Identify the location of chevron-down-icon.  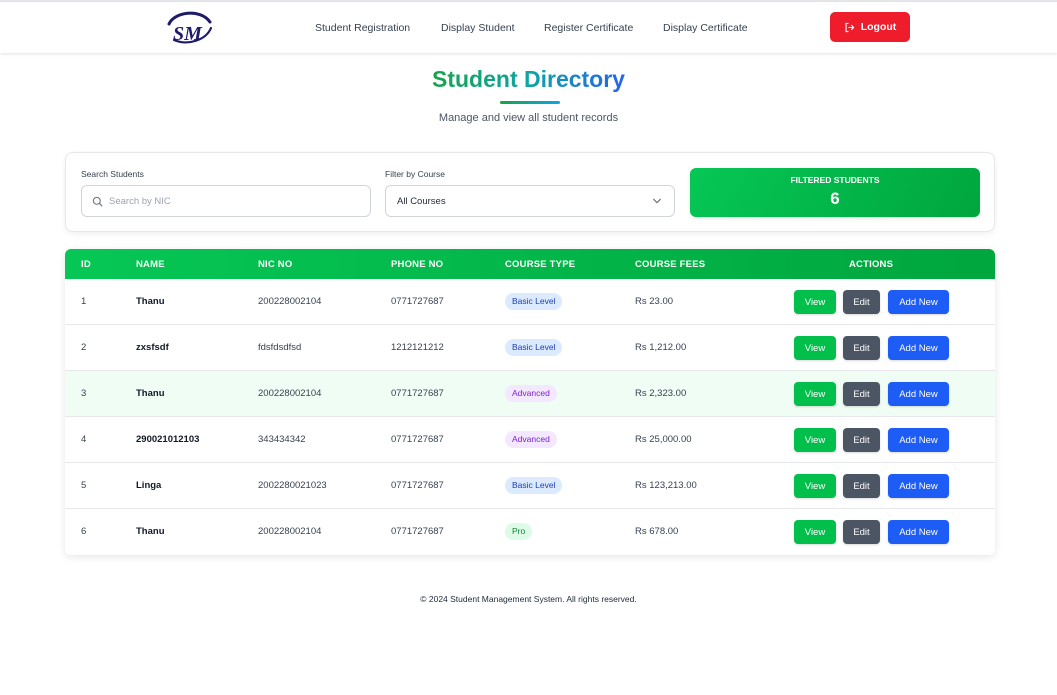
(657, 201).